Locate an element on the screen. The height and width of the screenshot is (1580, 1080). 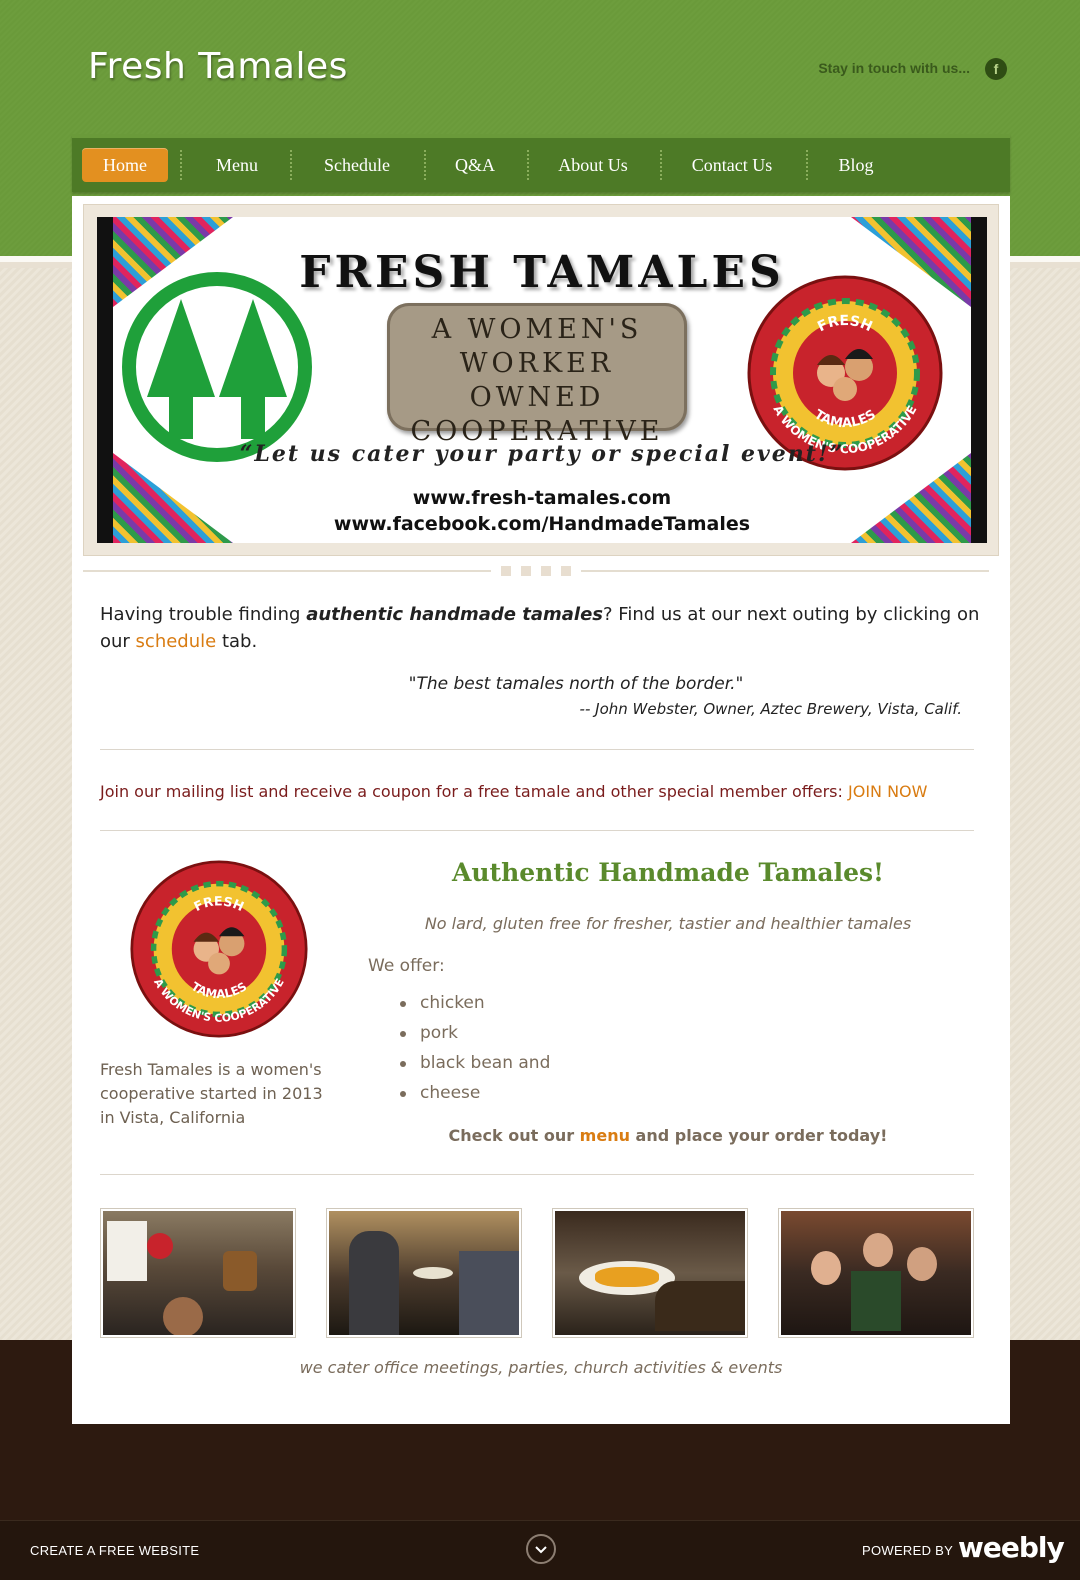
banner-url-facebook: www.facebook.com/HandmadeTamales is located at coordinates (542, 524).